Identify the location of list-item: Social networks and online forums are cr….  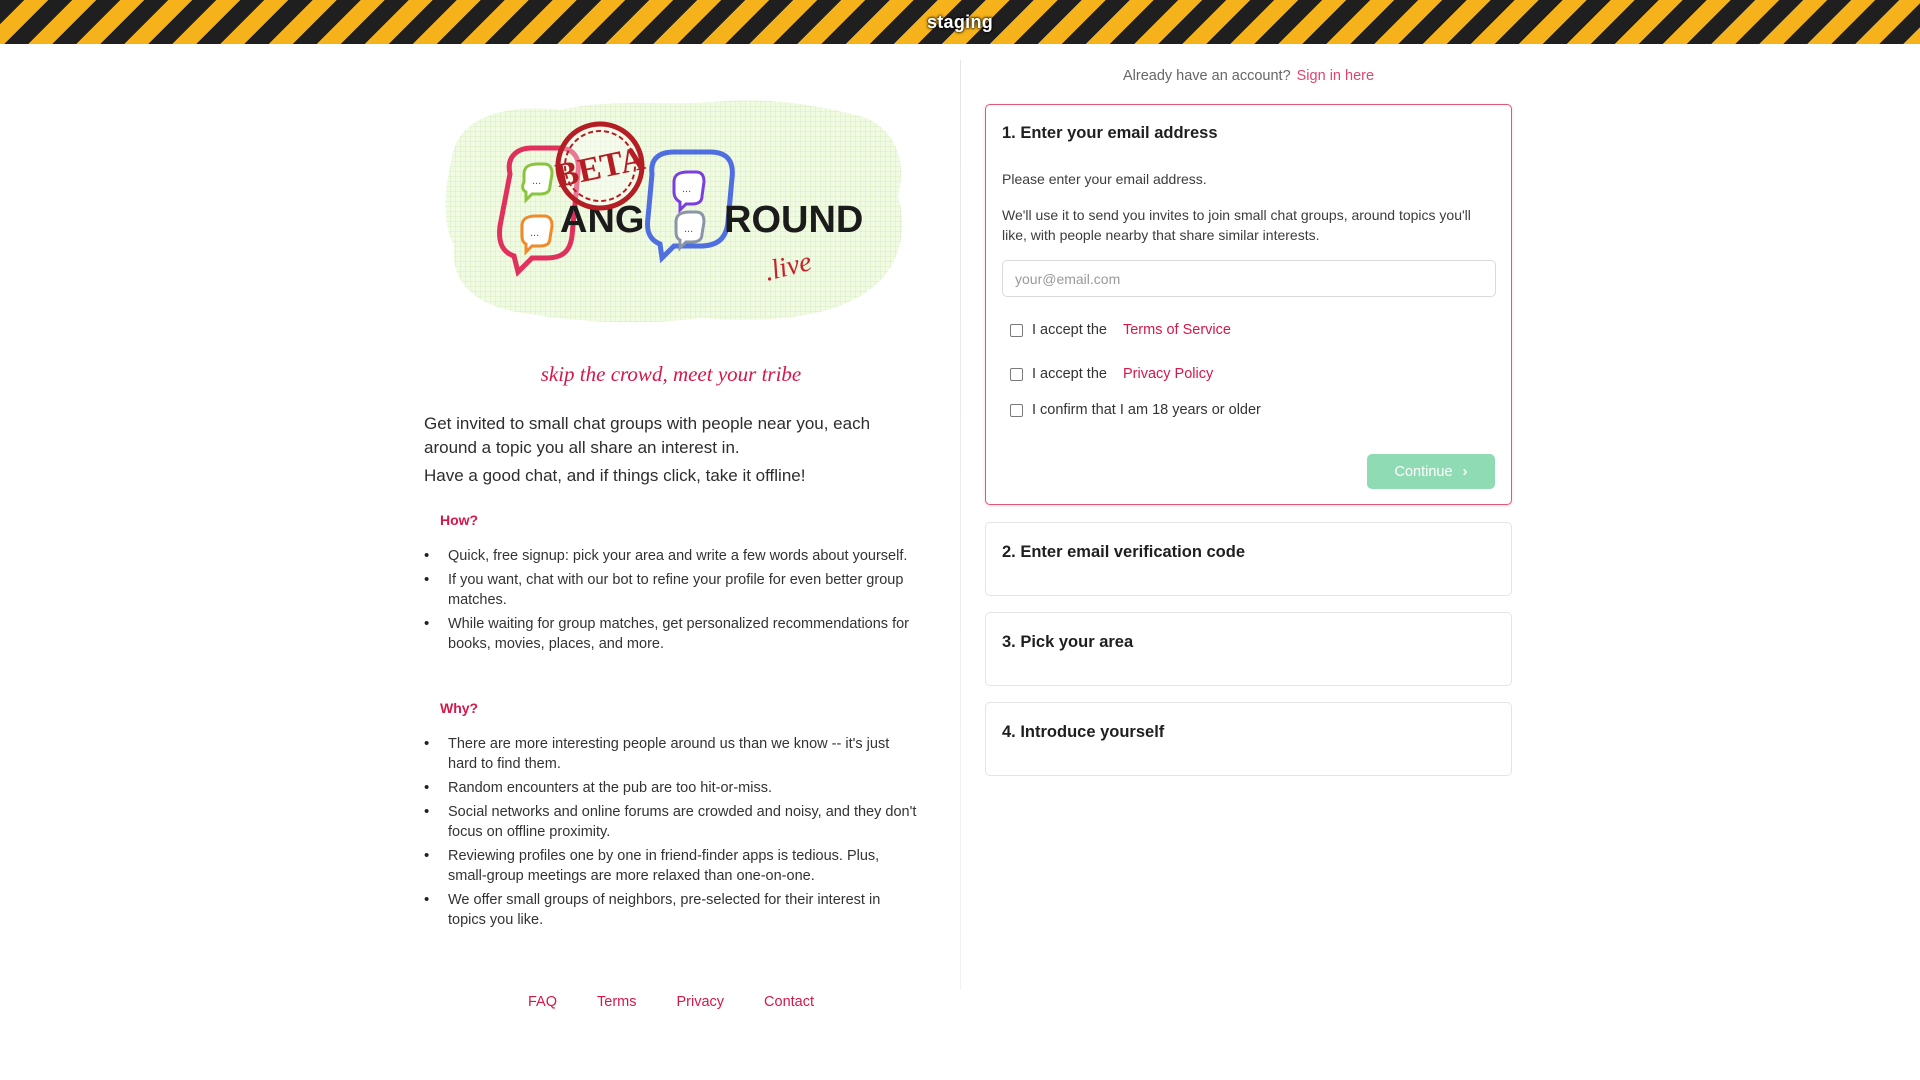
(672, 822).